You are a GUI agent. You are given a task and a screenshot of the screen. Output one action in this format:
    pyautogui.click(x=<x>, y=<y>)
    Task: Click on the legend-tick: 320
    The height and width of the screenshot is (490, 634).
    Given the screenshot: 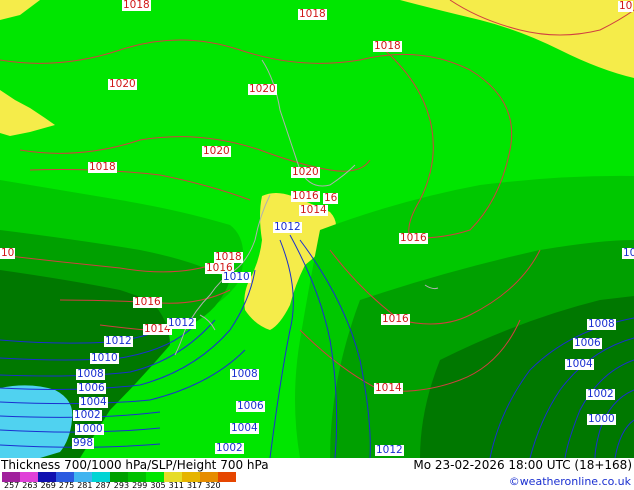 What is the action you would take?
    pyautogui.click(x=213, y=485)
    